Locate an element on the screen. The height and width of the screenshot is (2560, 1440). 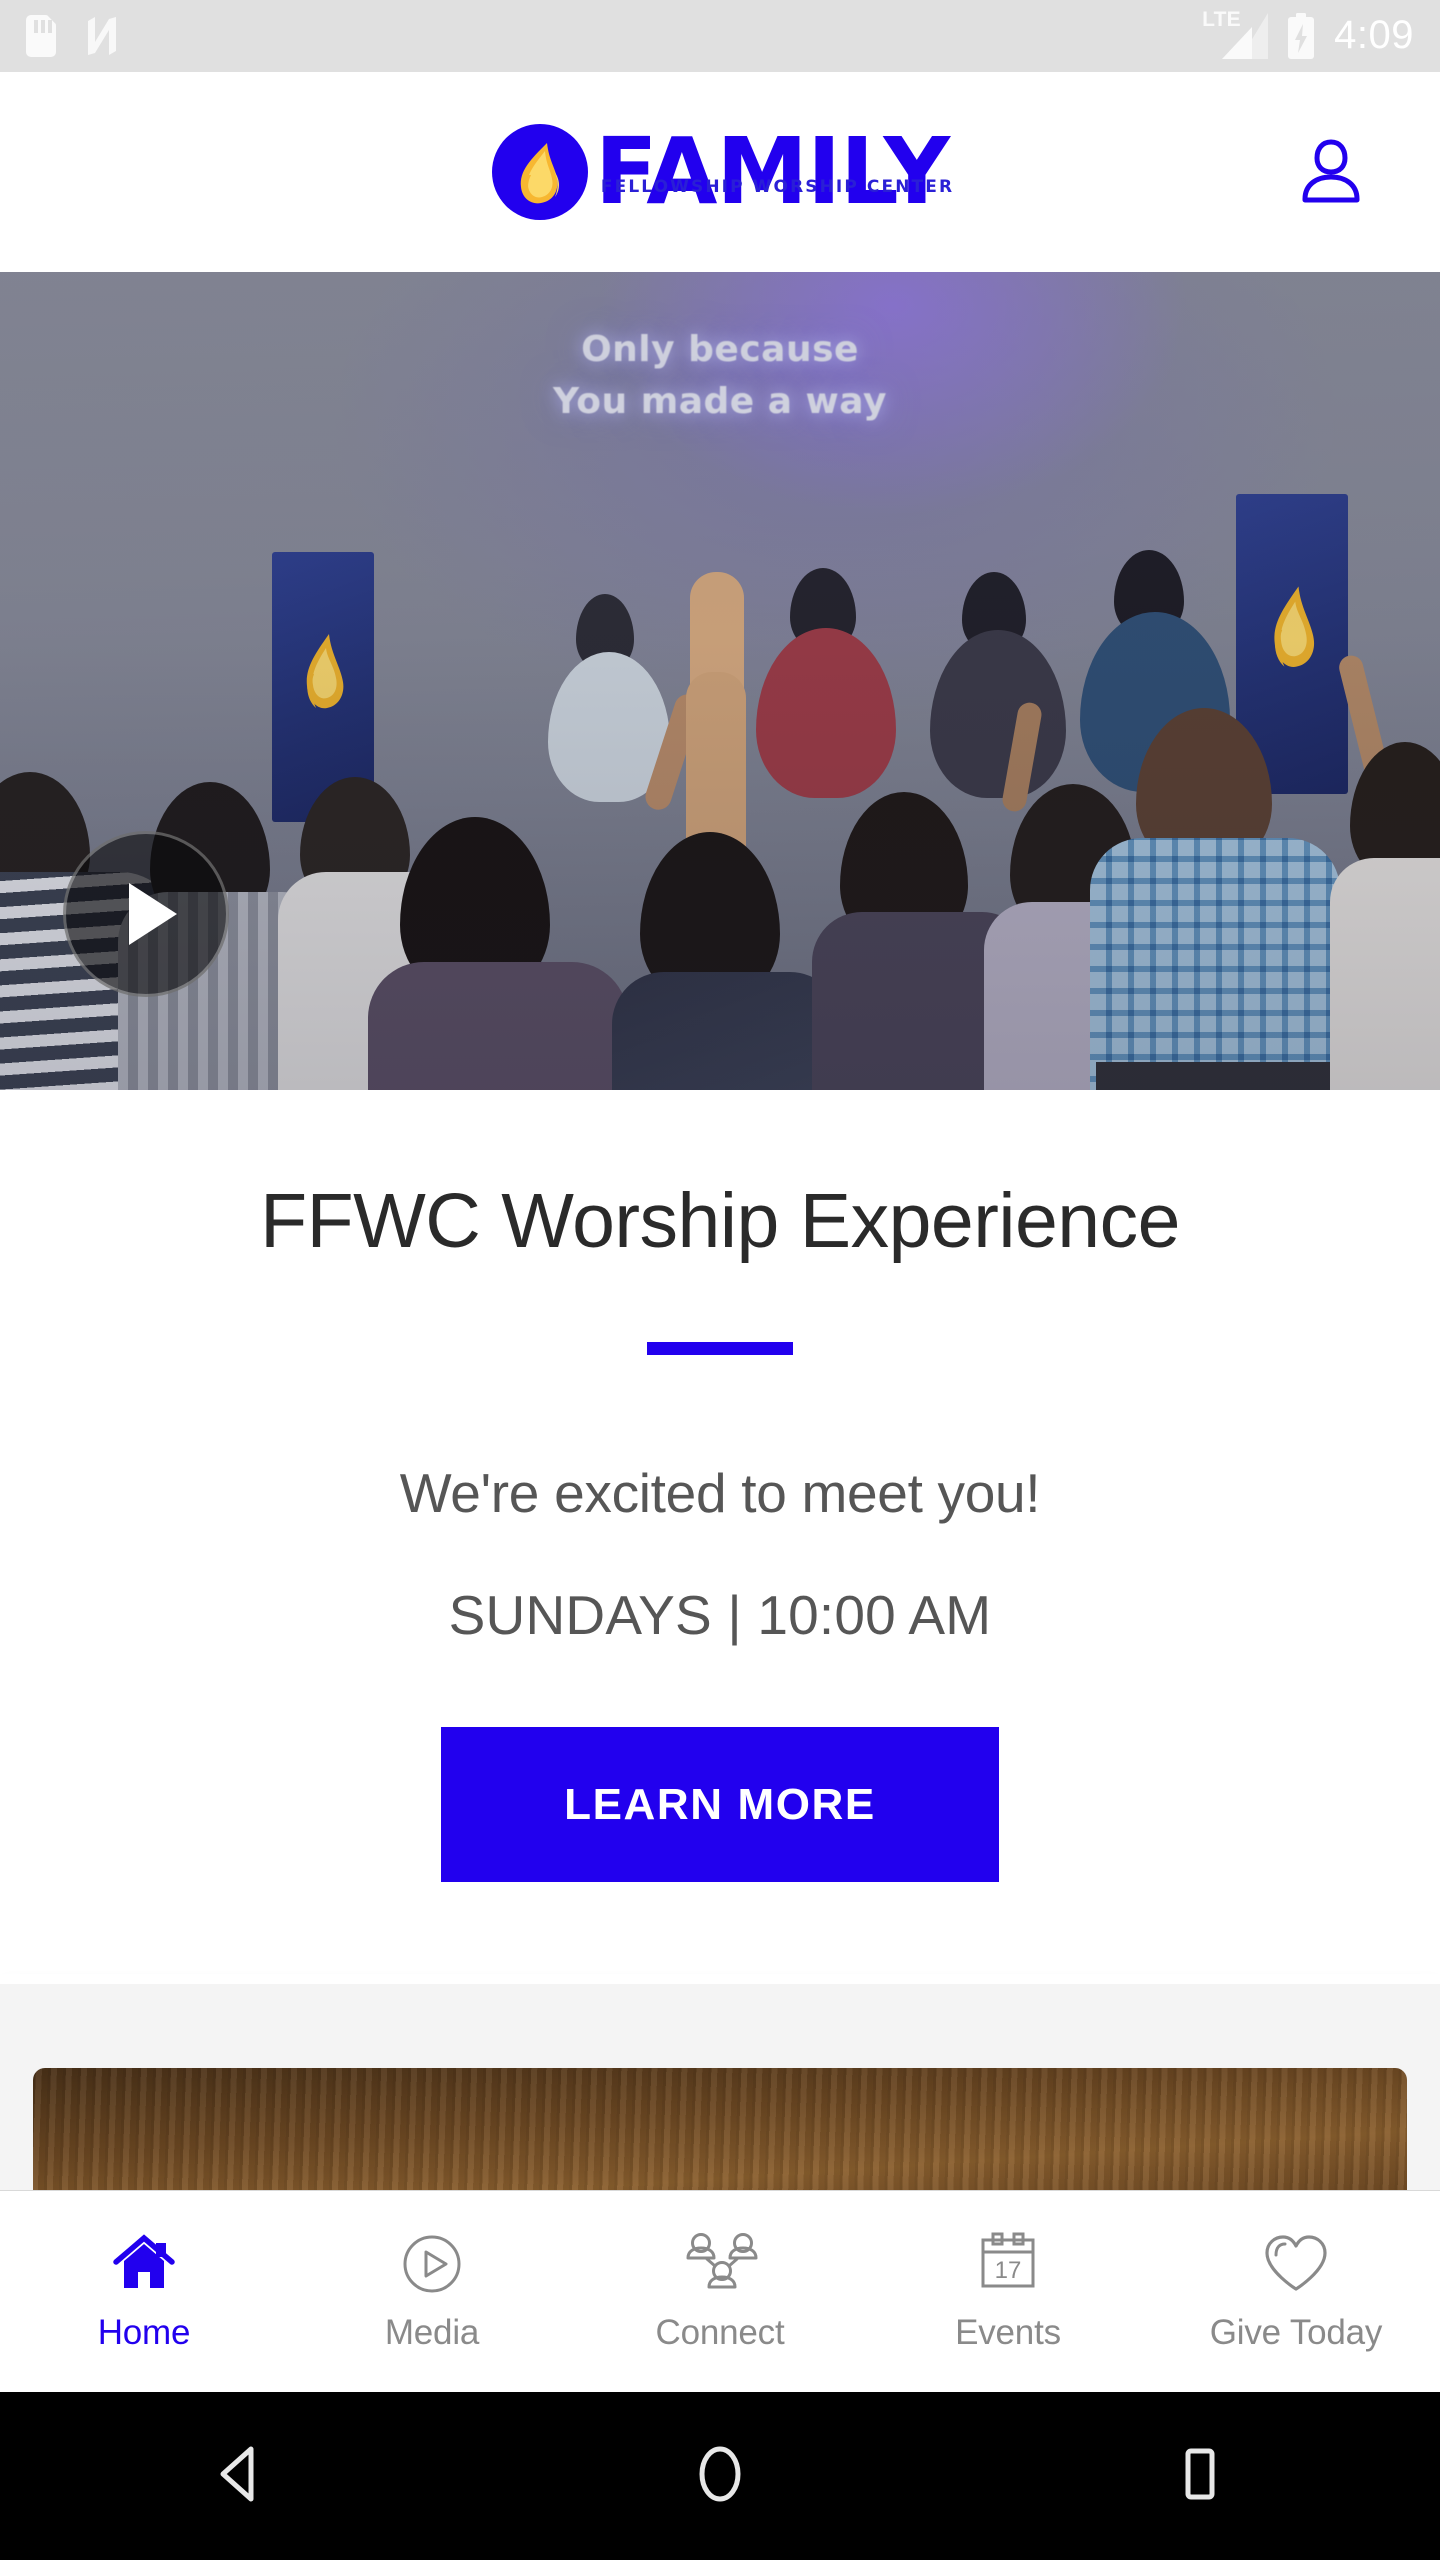
section-divider is located at coordinates (720, 1979).